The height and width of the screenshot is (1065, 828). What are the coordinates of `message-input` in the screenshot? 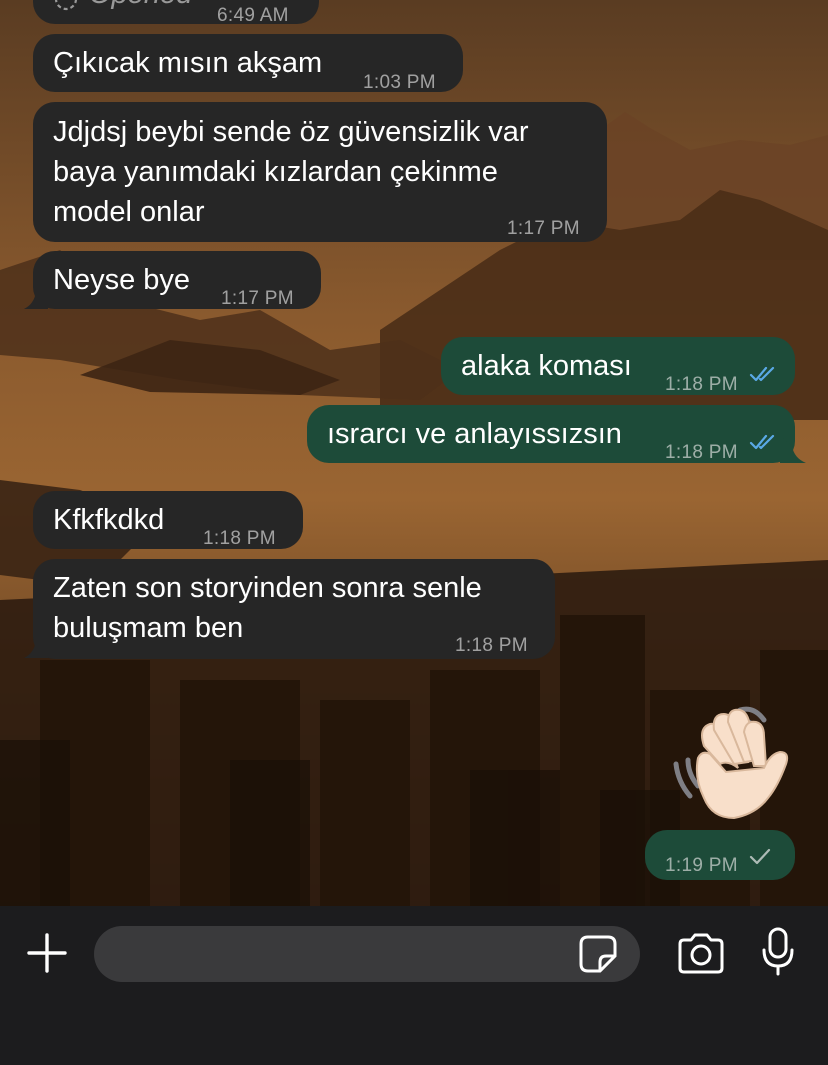 It's located at (367, 954).